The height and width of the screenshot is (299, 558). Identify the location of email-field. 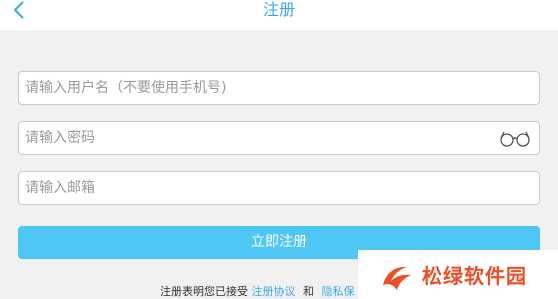
(279, 188).